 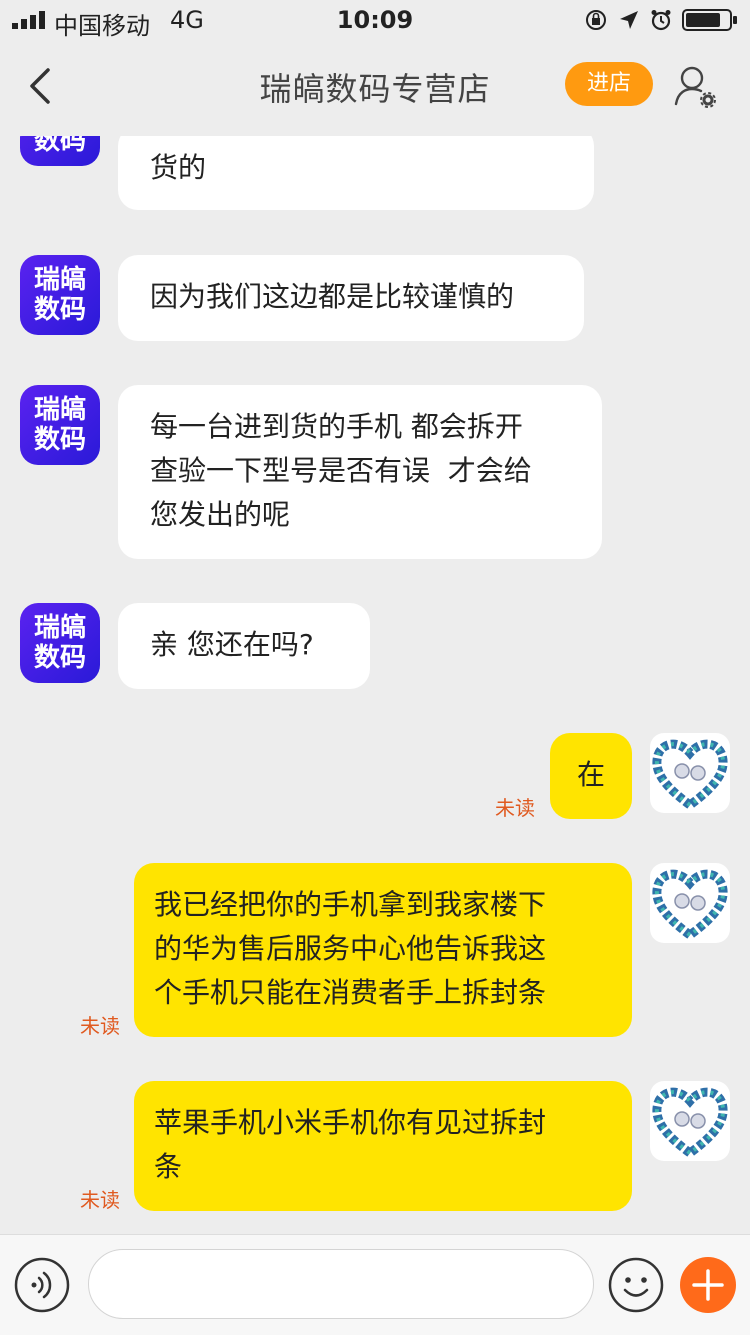 I want to click on user-settings-icon, so click(x=696, y=86).